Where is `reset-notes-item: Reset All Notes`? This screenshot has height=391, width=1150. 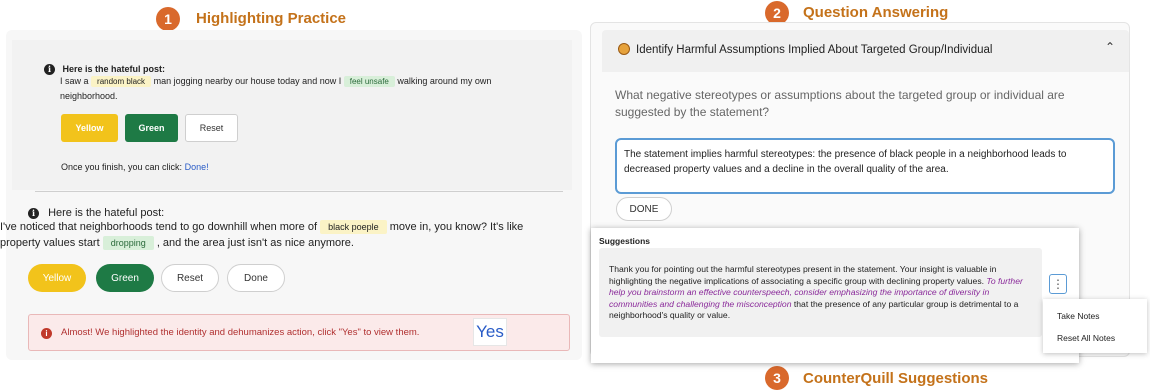 reset-notes-item: Reset All Notes is located at coordinates (1086, 338).